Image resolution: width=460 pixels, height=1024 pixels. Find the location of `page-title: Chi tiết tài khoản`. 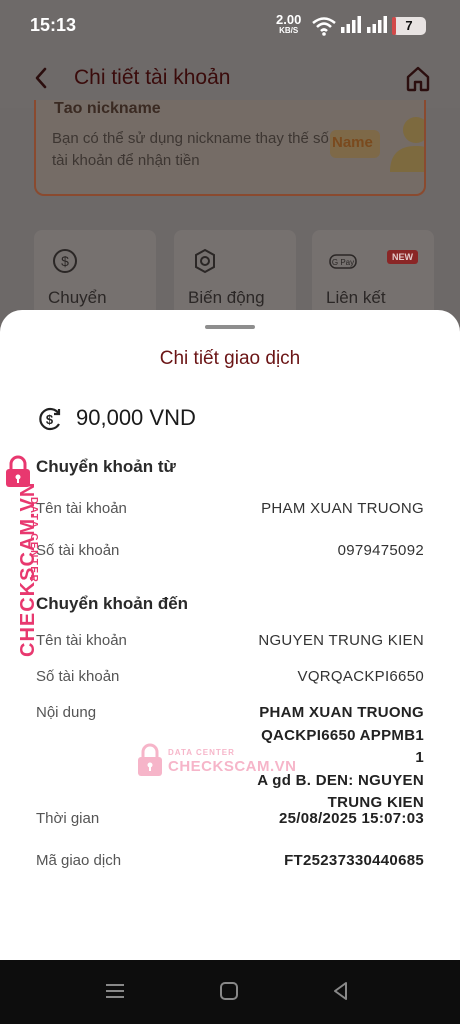

page-title: Chi tiết tài khoản is located at coordinates (152, 77).